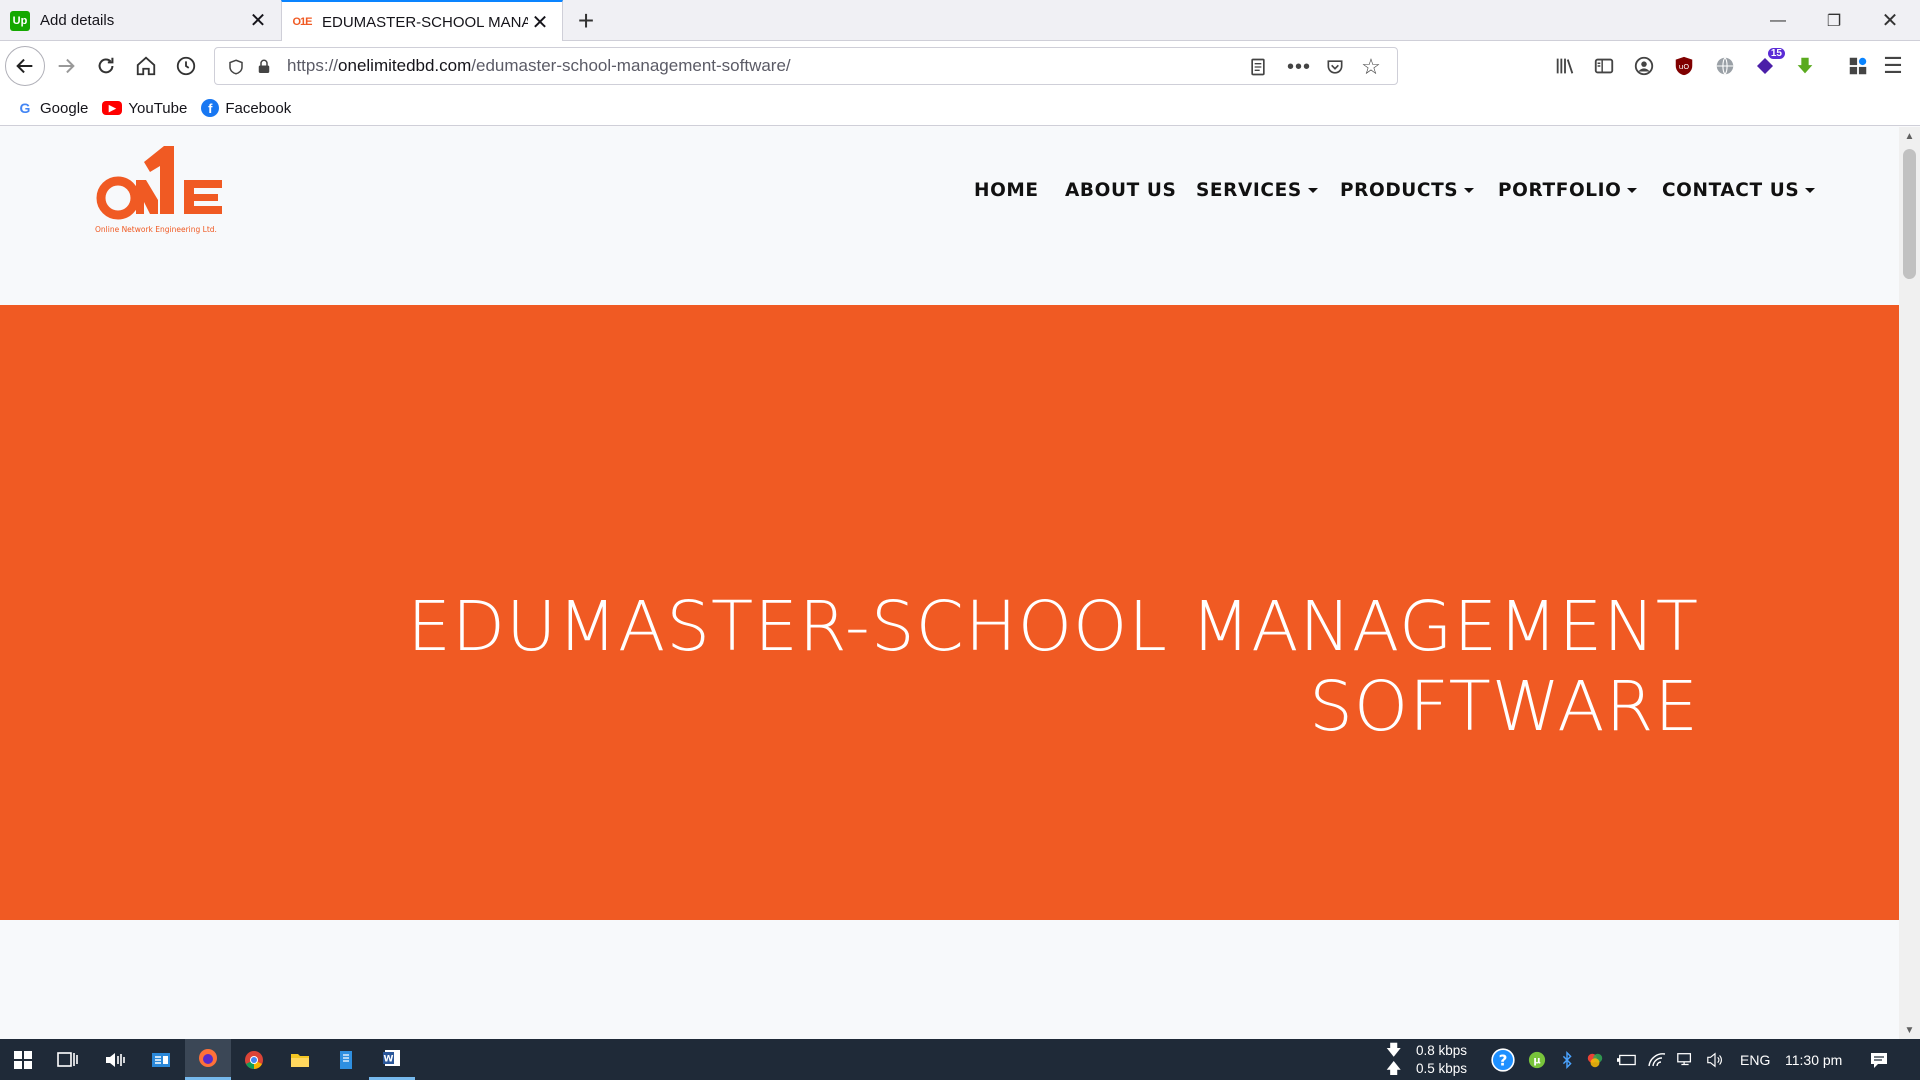  Describe the element at coordinates (631, 65) in the screenshot. I see `url-path: /edumaster-school-management-software/` at that location.